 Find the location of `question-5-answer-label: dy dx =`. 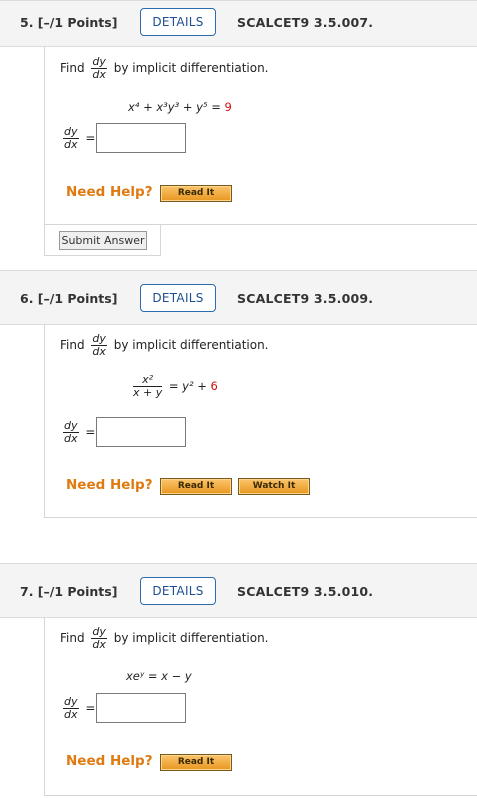

question-5-answer-label: dy dx = is located at coordinates (77, 138).